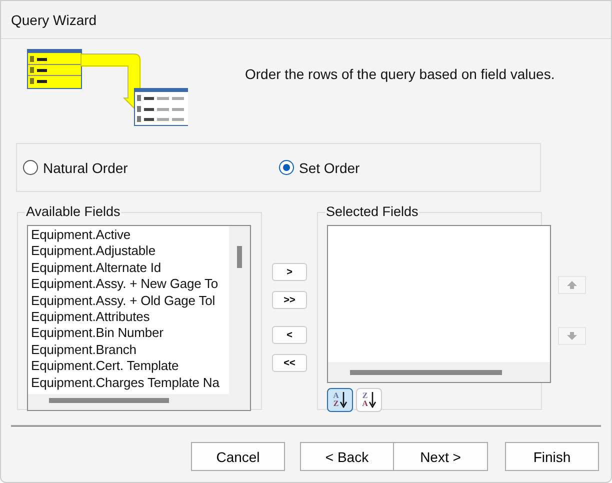 The height and width of the screenshot is (483, 612). Describe the element at coordinates (128, 333) in the screenshot. I see `field-item: Equipment.Bin Number` at that location.